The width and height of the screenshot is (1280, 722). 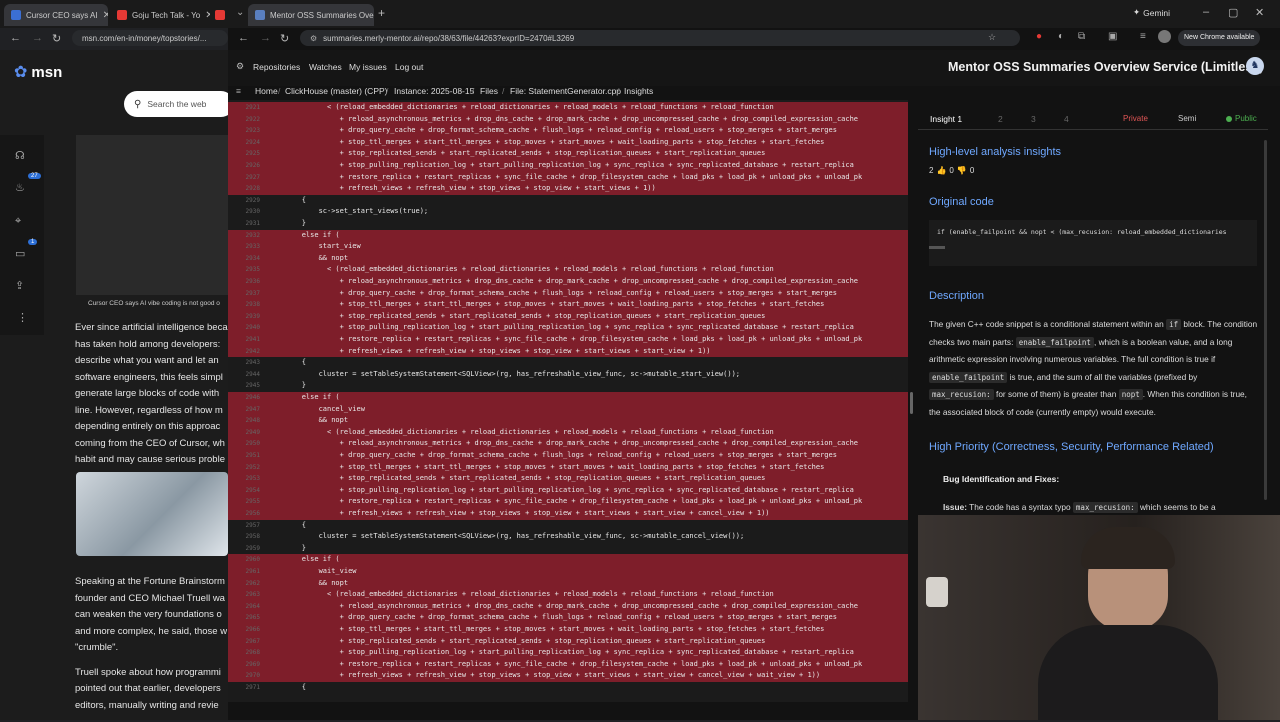 I want to click on menu-icon: ≡, so click(x=238, y=91).